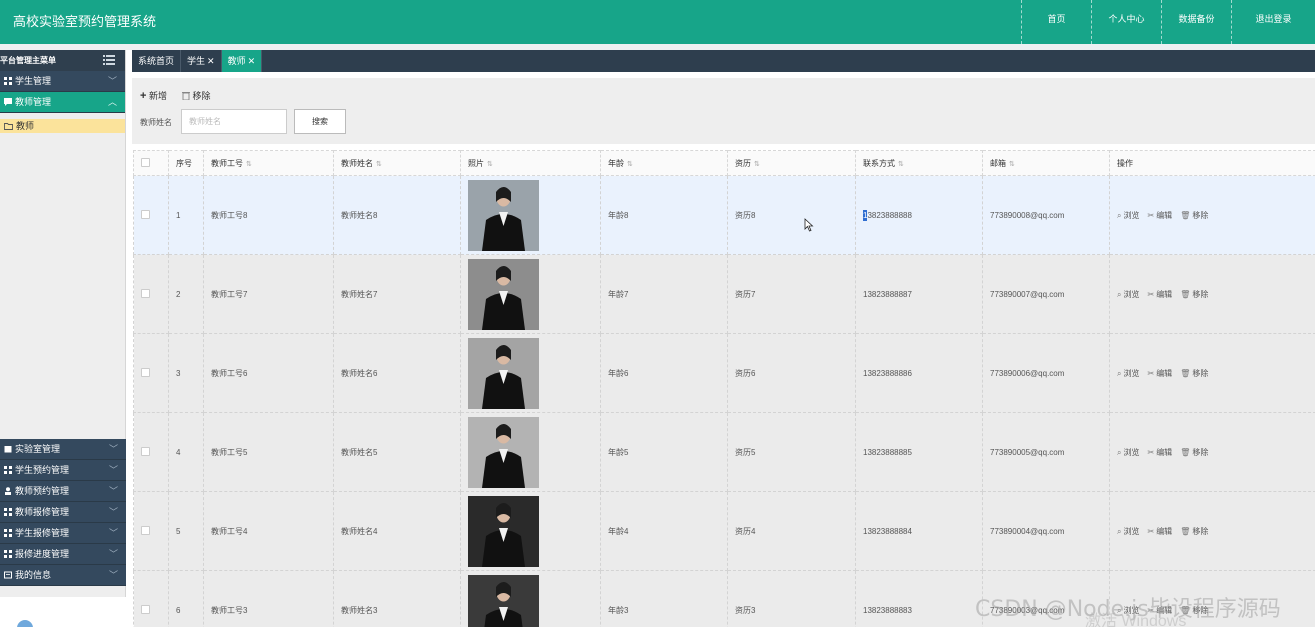 The height and width of the screenshot is (627, 1315). I want to click on teacher-id: 教师工号7, so click(268, 294).